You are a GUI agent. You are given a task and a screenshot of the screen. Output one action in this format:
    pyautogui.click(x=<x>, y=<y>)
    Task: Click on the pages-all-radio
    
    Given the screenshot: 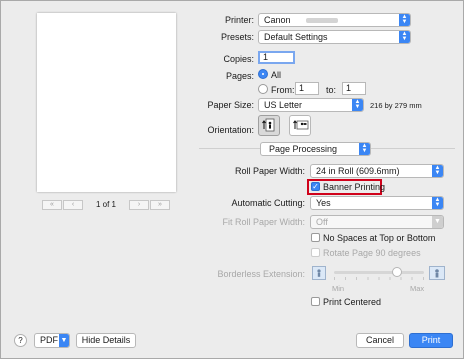 What is the action you would take?
    pyautogui.click(x=263, y=74)
    